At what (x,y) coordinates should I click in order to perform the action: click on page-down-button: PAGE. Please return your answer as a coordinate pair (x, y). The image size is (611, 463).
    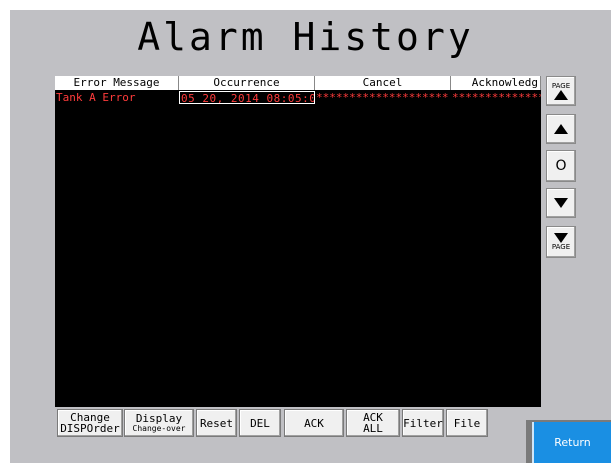
    Looking at the image, I should click on (561, 242).